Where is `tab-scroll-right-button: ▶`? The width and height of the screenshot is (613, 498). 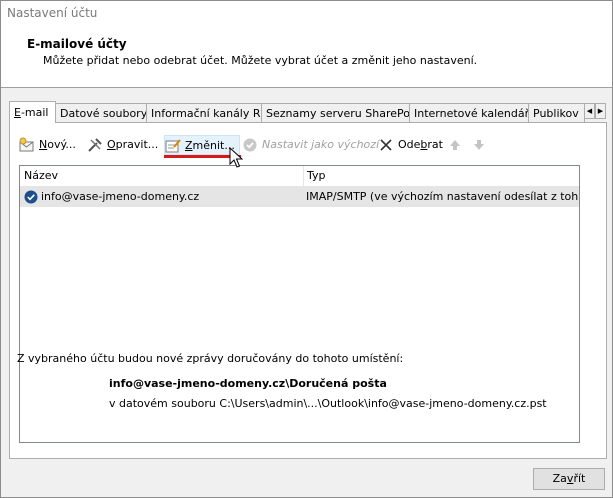 tab-scroll-right-button: ▶ is located at coordinates (600, 111).